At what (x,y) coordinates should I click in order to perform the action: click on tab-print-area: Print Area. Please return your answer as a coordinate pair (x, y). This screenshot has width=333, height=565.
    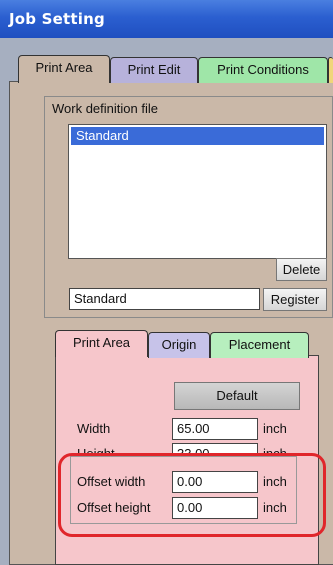
    Looking at the image, I should click on (64, 69).